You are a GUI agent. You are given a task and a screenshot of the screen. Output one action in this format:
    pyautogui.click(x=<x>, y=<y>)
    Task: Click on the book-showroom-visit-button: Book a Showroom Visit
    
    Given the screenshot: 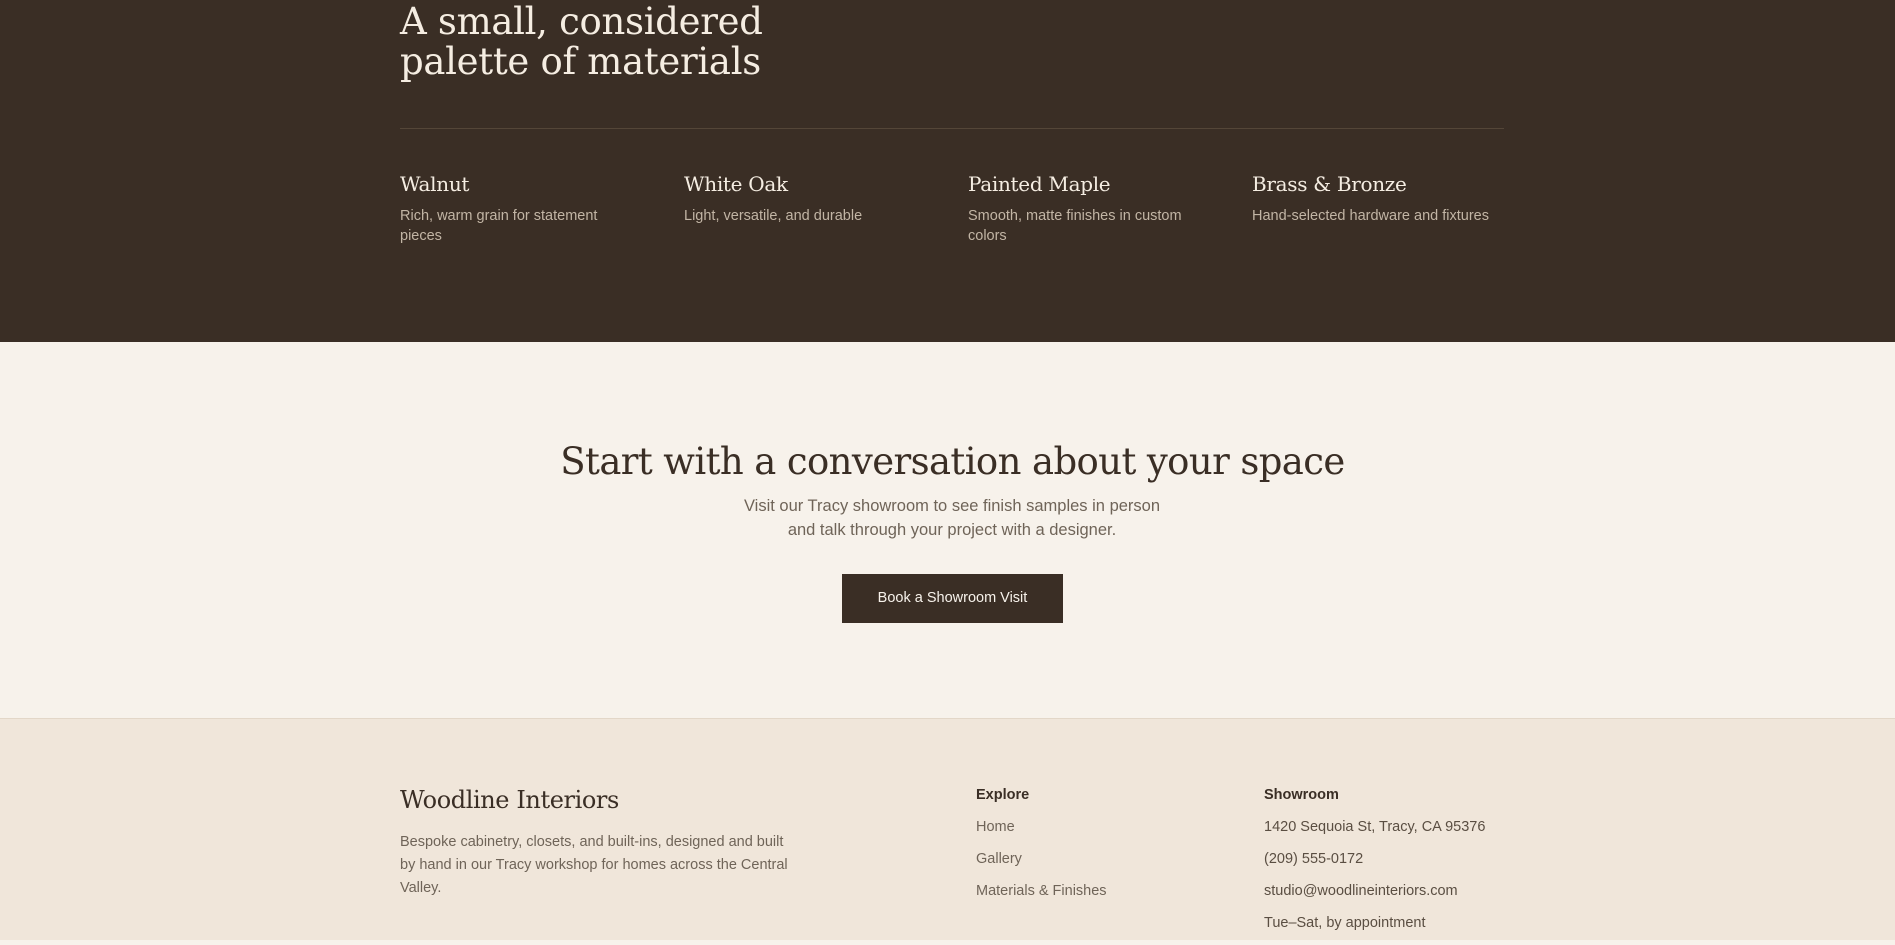 What is the action you would take?
    pyautogui.click(x=952, y=598)
    